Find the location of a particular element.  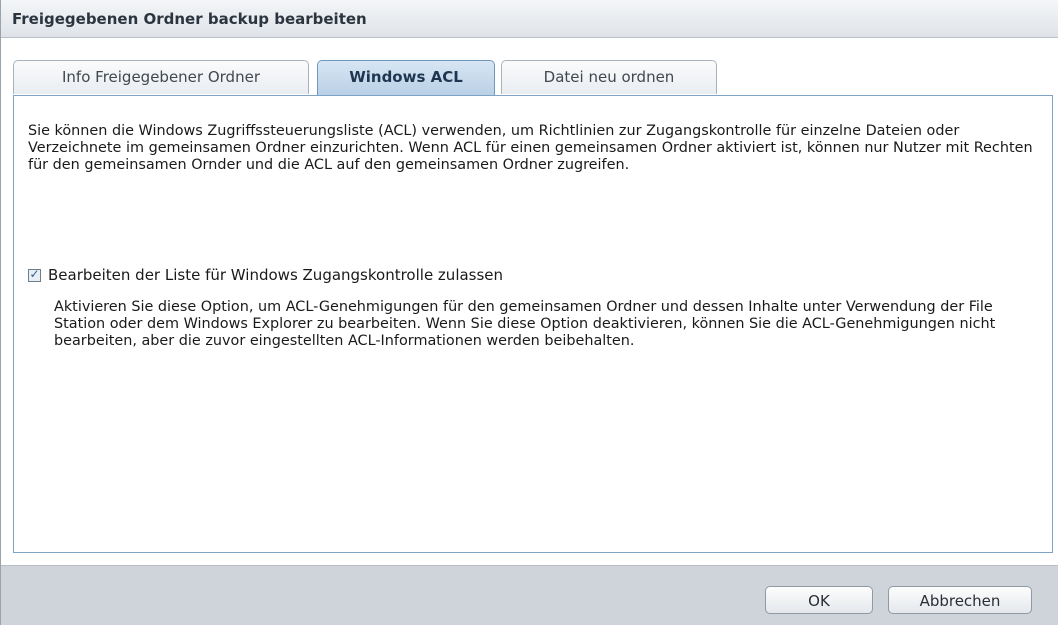

acl-edit-checkbox: ✓ is located at coordinates (34, 274).